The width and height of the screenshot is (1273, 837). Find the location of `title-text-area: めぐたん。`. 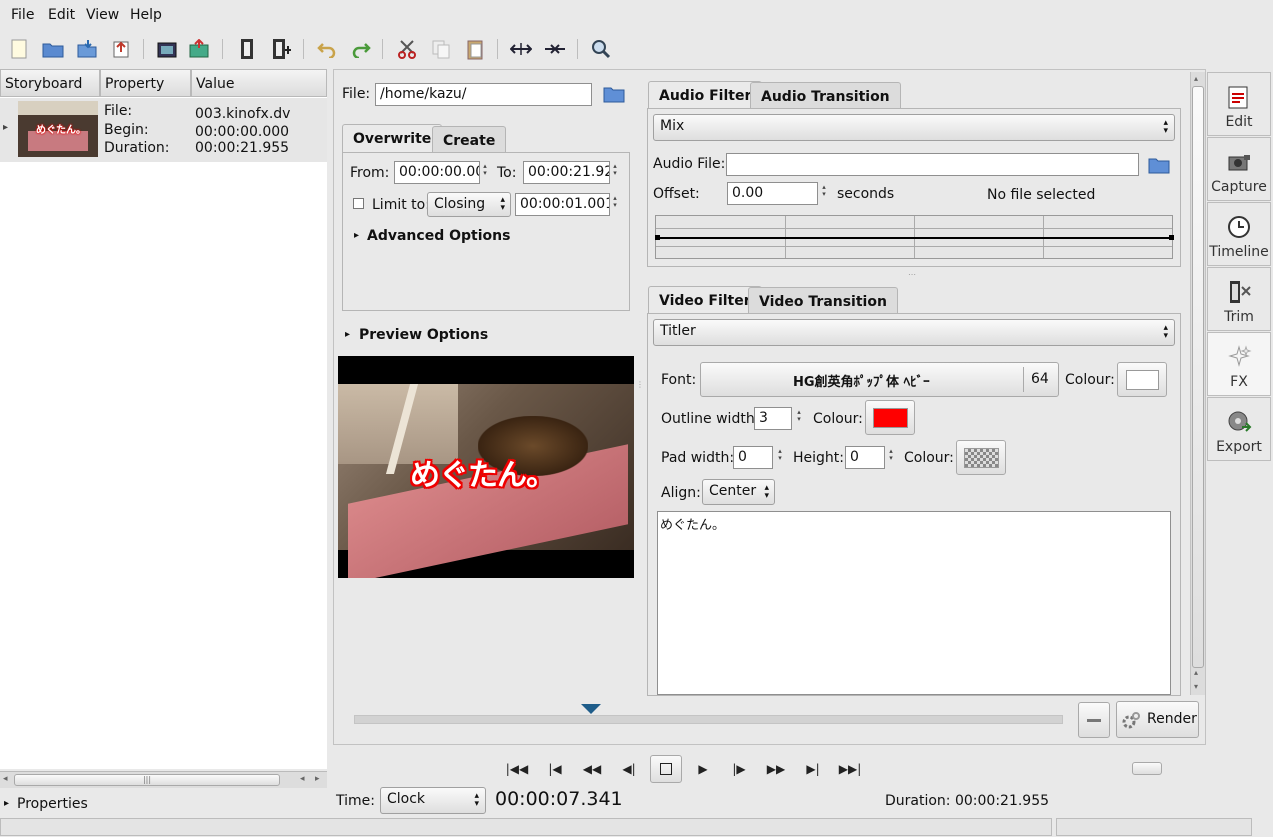

title-text-area: めぐたん。 is located at coordinates (914, 603).